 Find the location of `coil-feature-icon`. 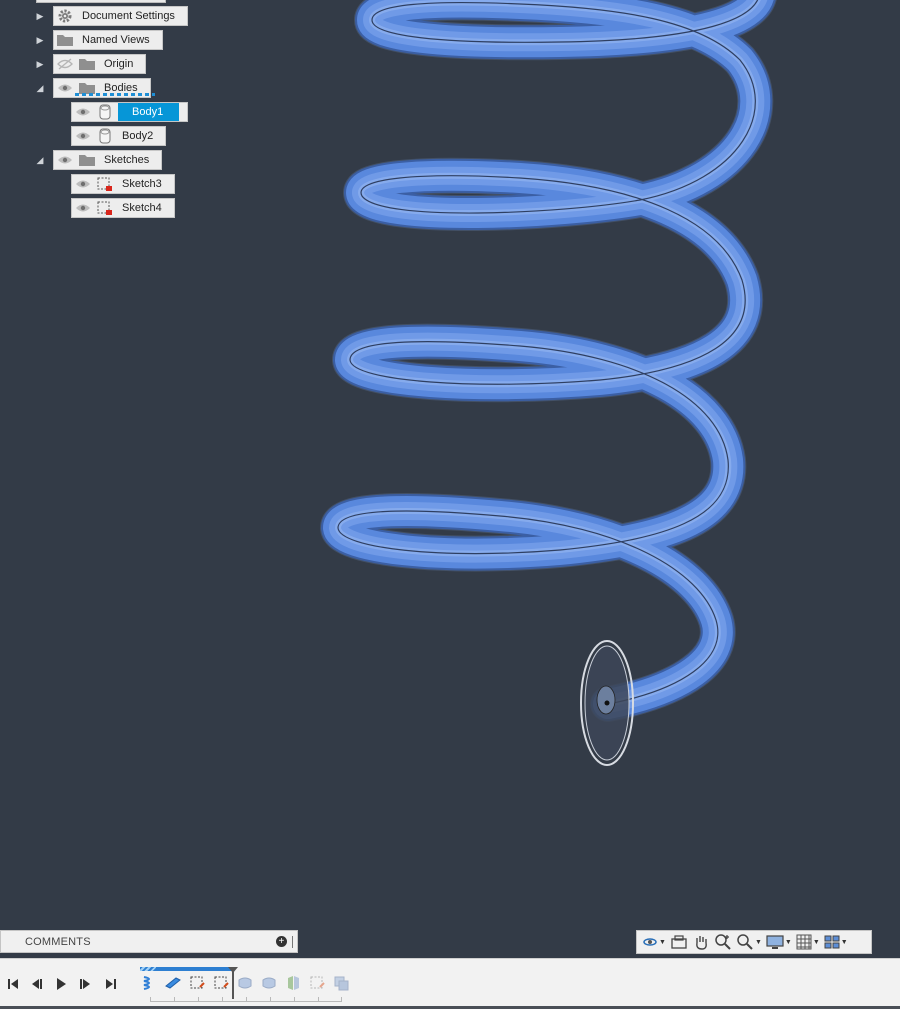

coil-feature-icon is located at coordinates (149, 983).